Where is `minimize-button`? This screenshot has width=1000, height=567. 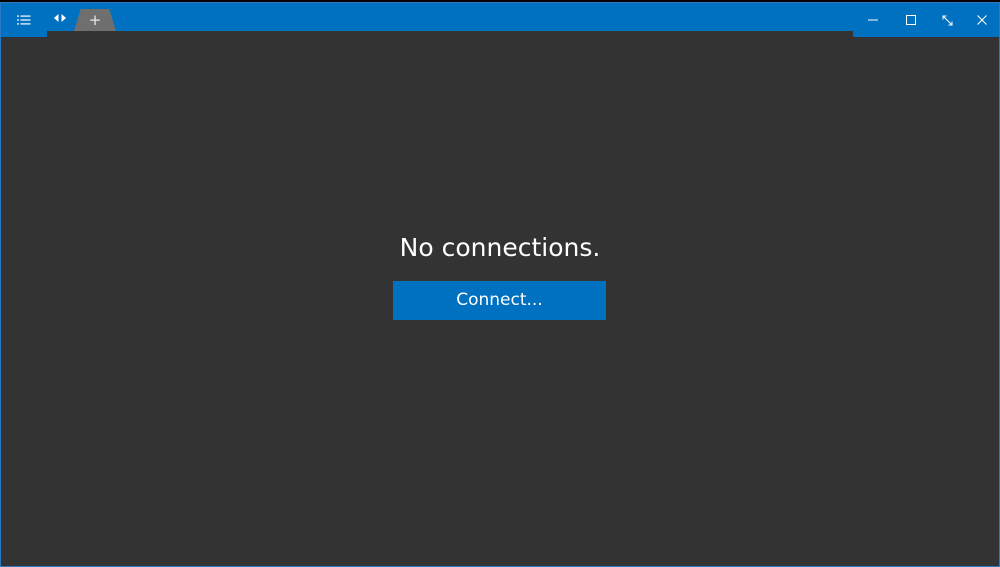 minimize-button is located at coordinates (873, 20).